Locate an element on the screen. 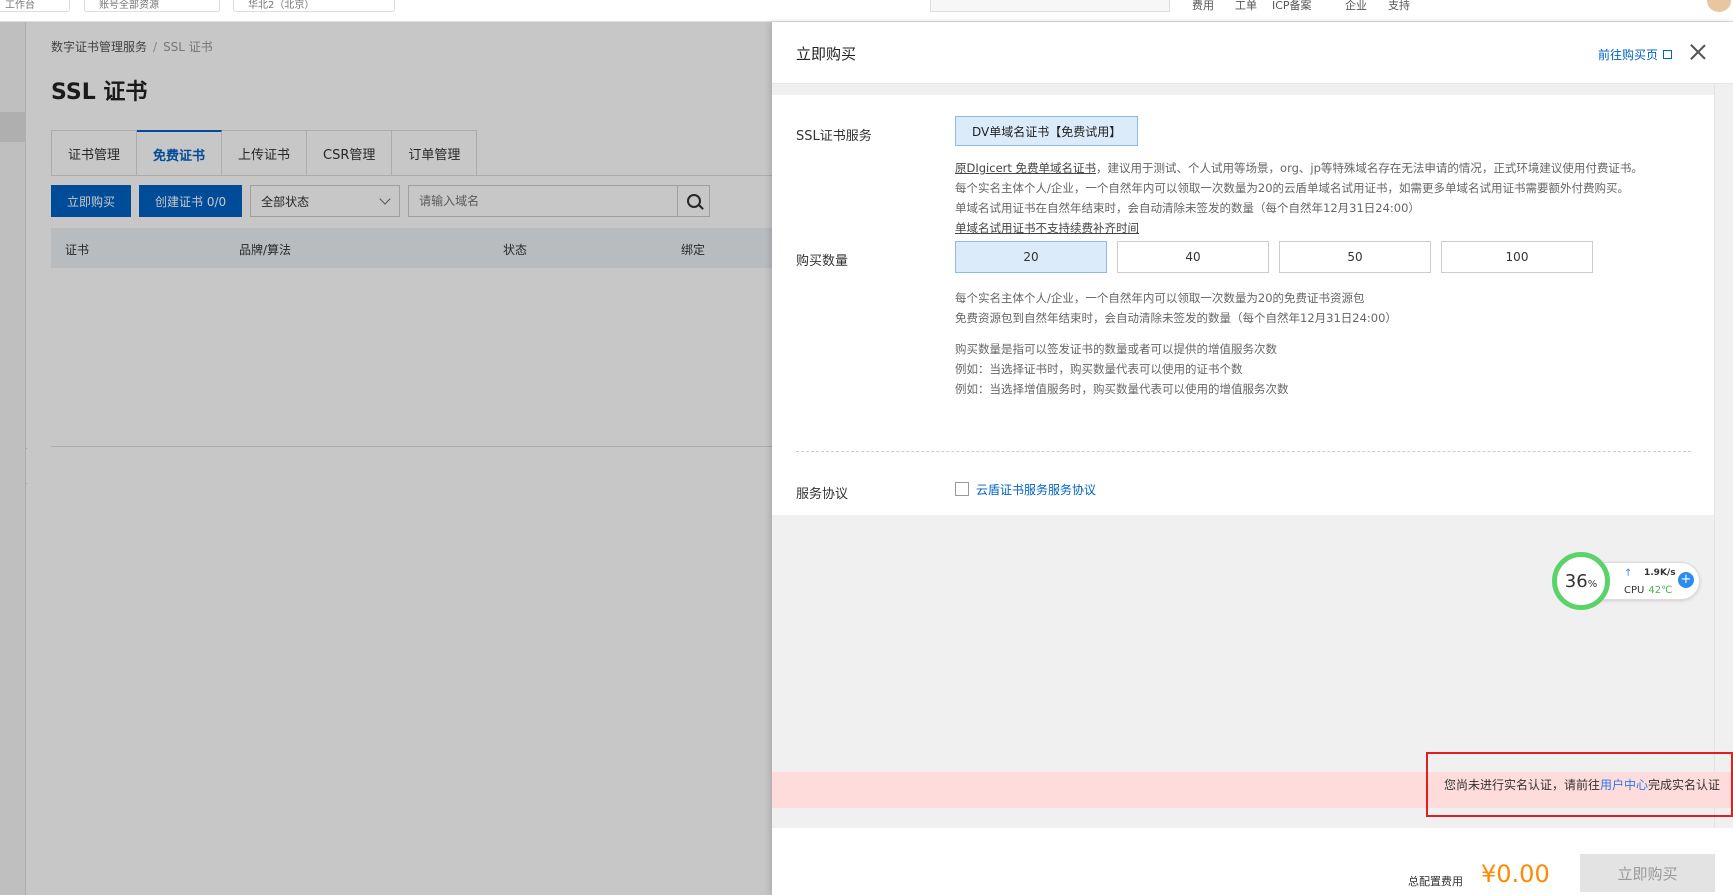 The height and width of the screenshot is (895, 1733). agreement-link: 云盾证书服务服务协议 is located at coordinates (1036, 489).